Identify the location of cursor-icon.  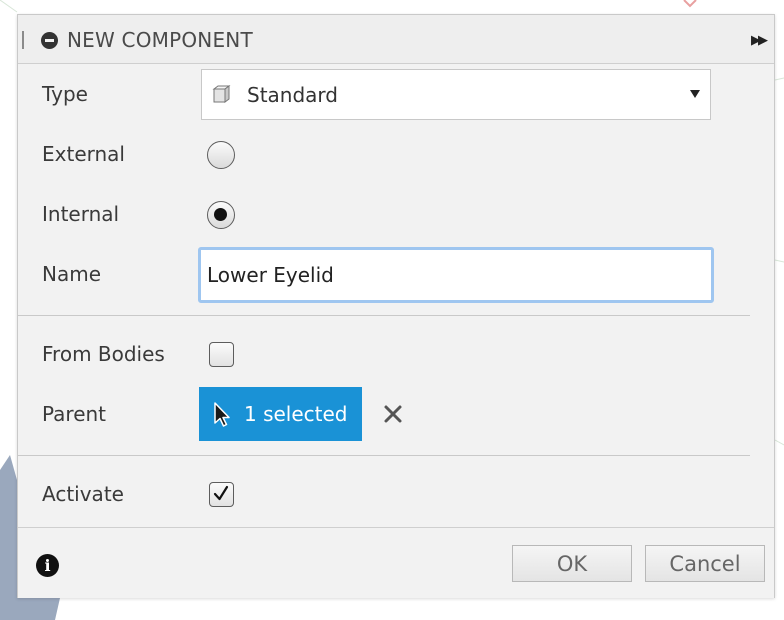
(222, 414).